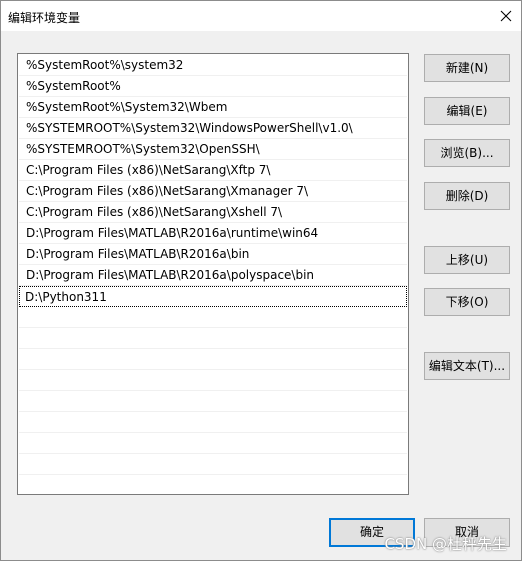  I want to click on list-item: %SystemRoot%, so click(213, 86).